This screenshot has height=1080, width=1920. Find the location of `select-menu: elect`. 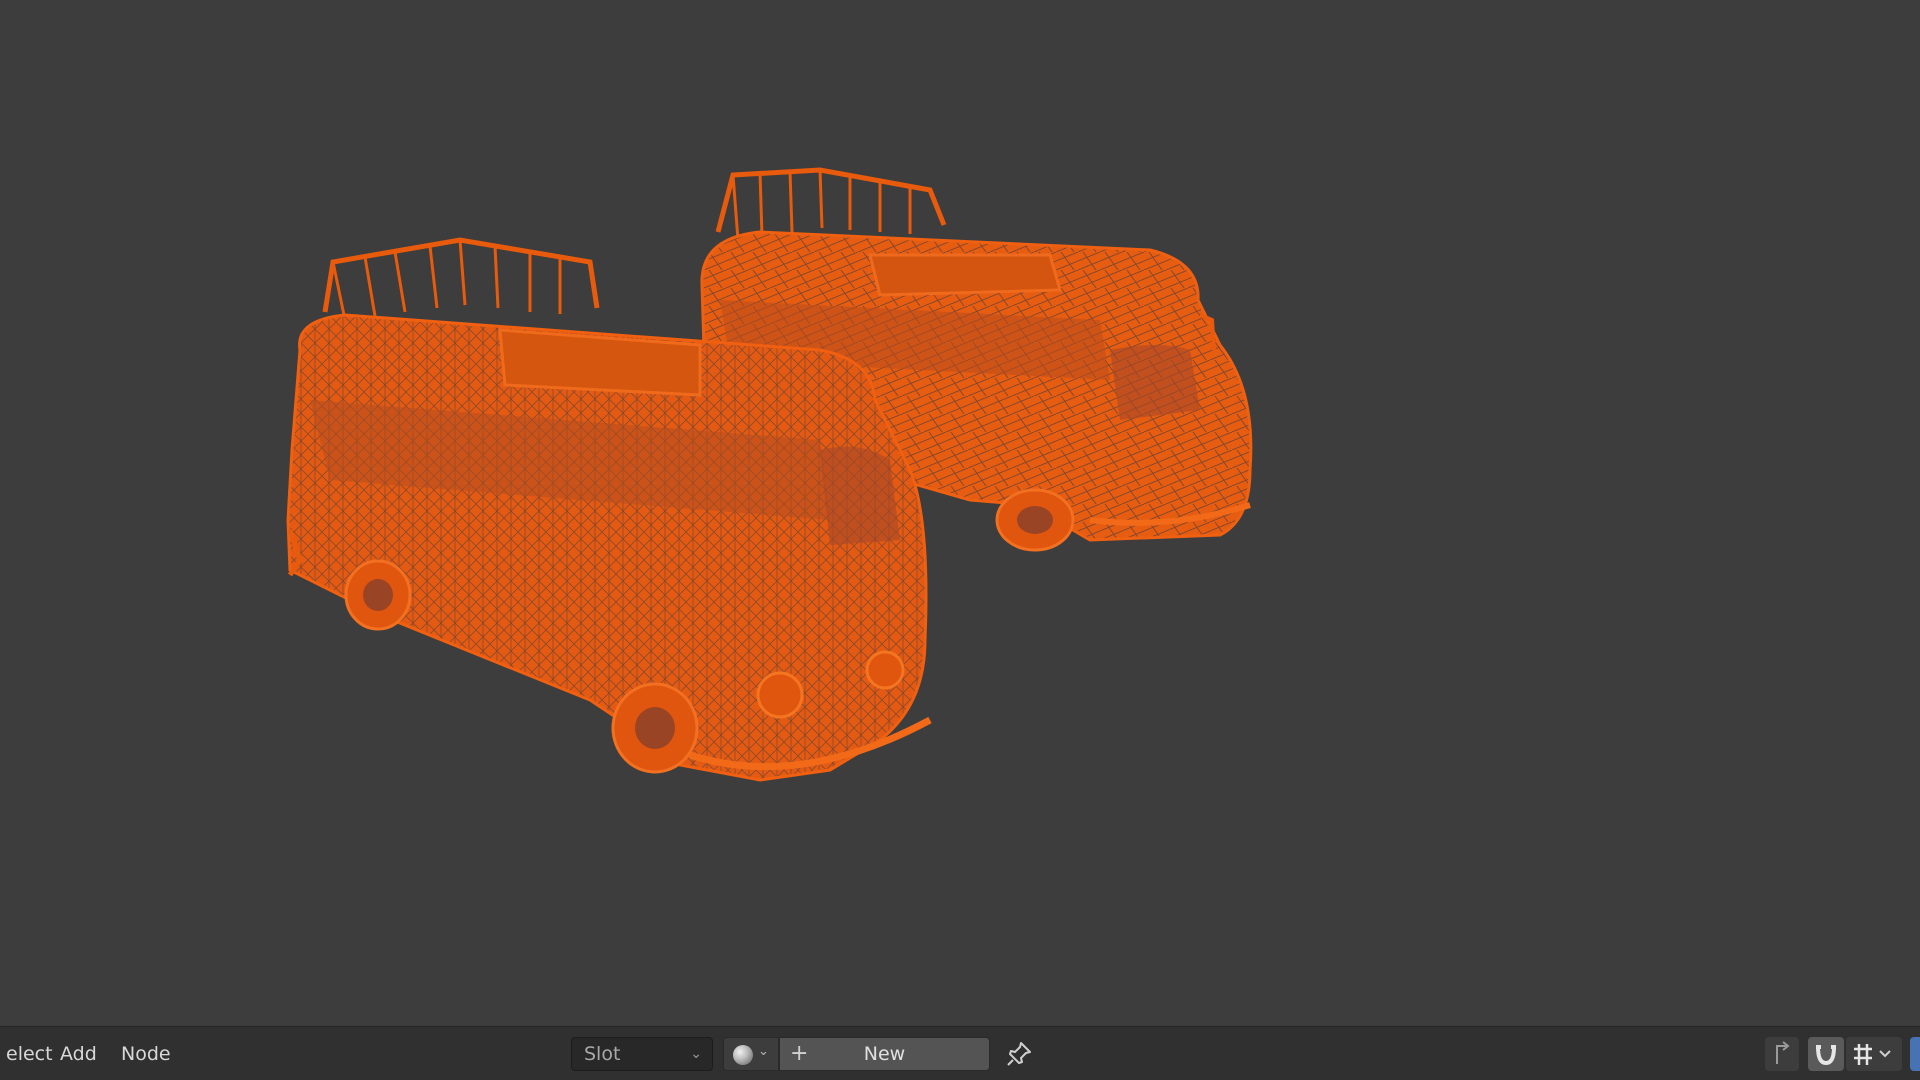

select-menu: elect is located at coordinates (29, 1054).